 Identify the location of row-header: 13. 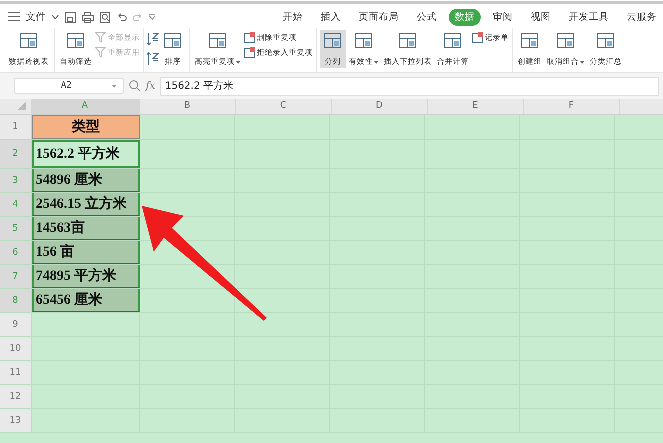
(16, 420).